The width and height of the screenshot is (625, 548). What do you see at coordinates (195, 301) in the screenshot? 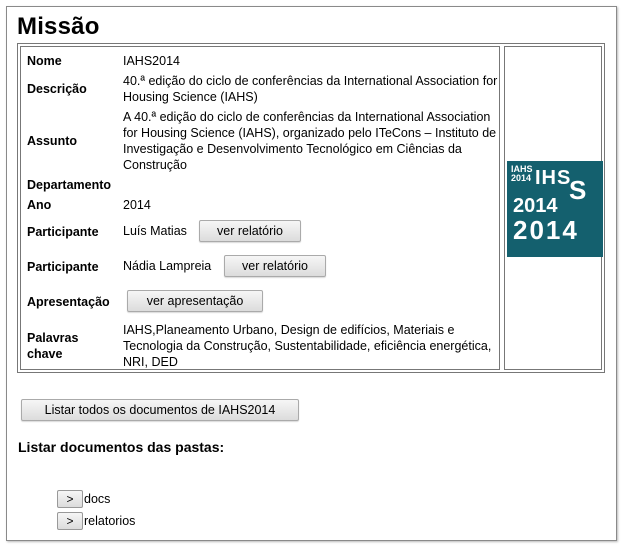
I see `ver-apresentacao-button: ver apresentação` at bounding box center [195, 301].